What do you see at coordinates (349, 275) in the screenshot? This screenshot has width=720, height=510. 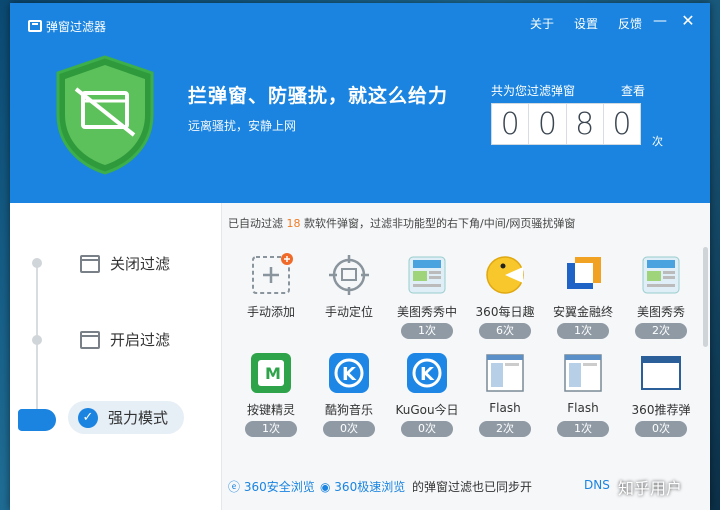 I see `target-icon` at bounding box center [349, 275].